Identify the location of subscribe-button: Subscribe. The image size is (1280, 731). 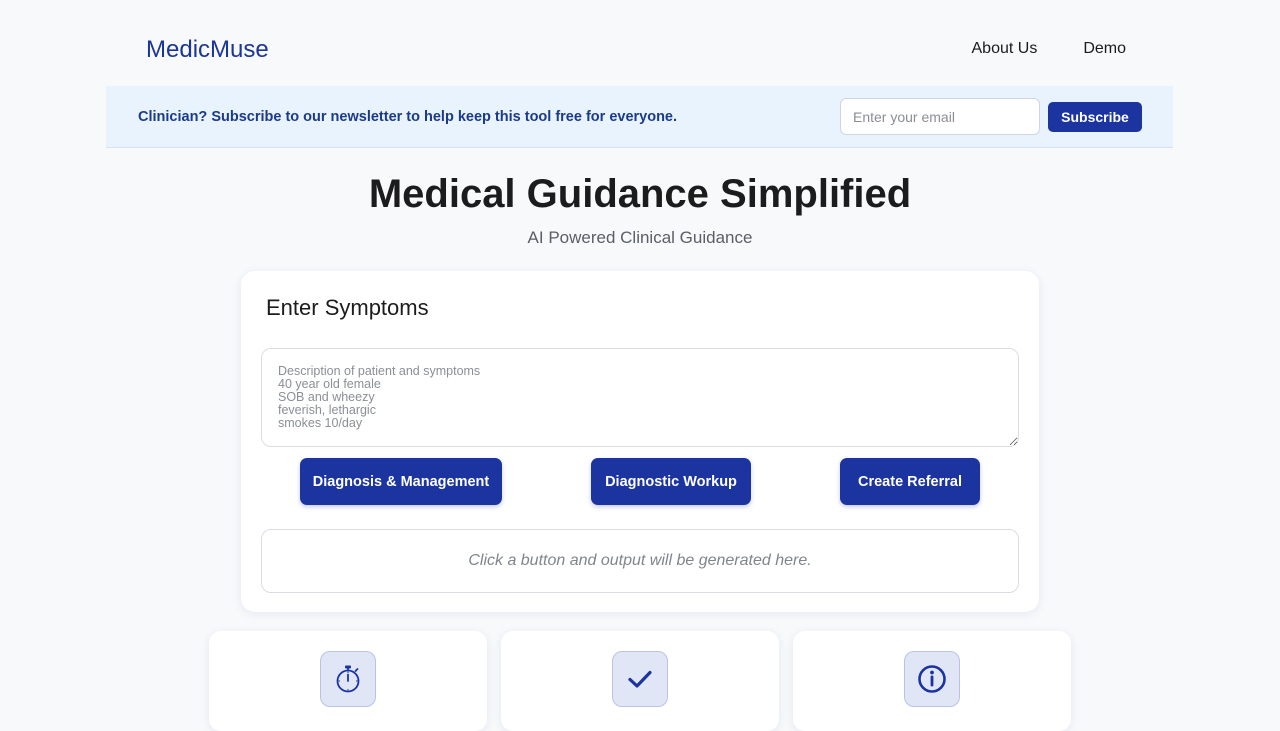
(1095, 117).